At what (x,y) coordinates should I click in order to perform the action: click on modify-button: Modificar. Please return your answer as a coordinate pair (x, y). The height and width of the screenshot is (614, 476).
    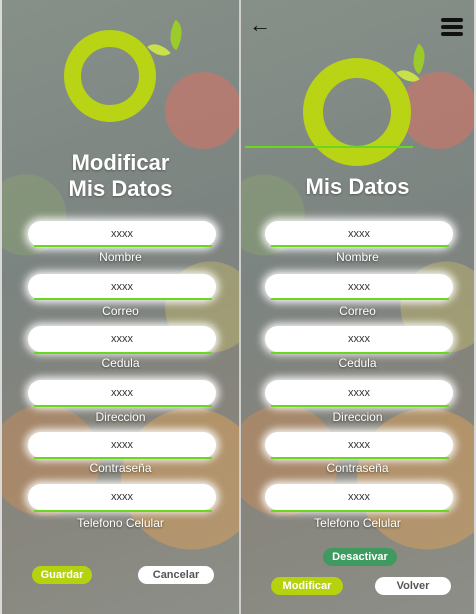
    Looking at the image, I should click on (307, 586).